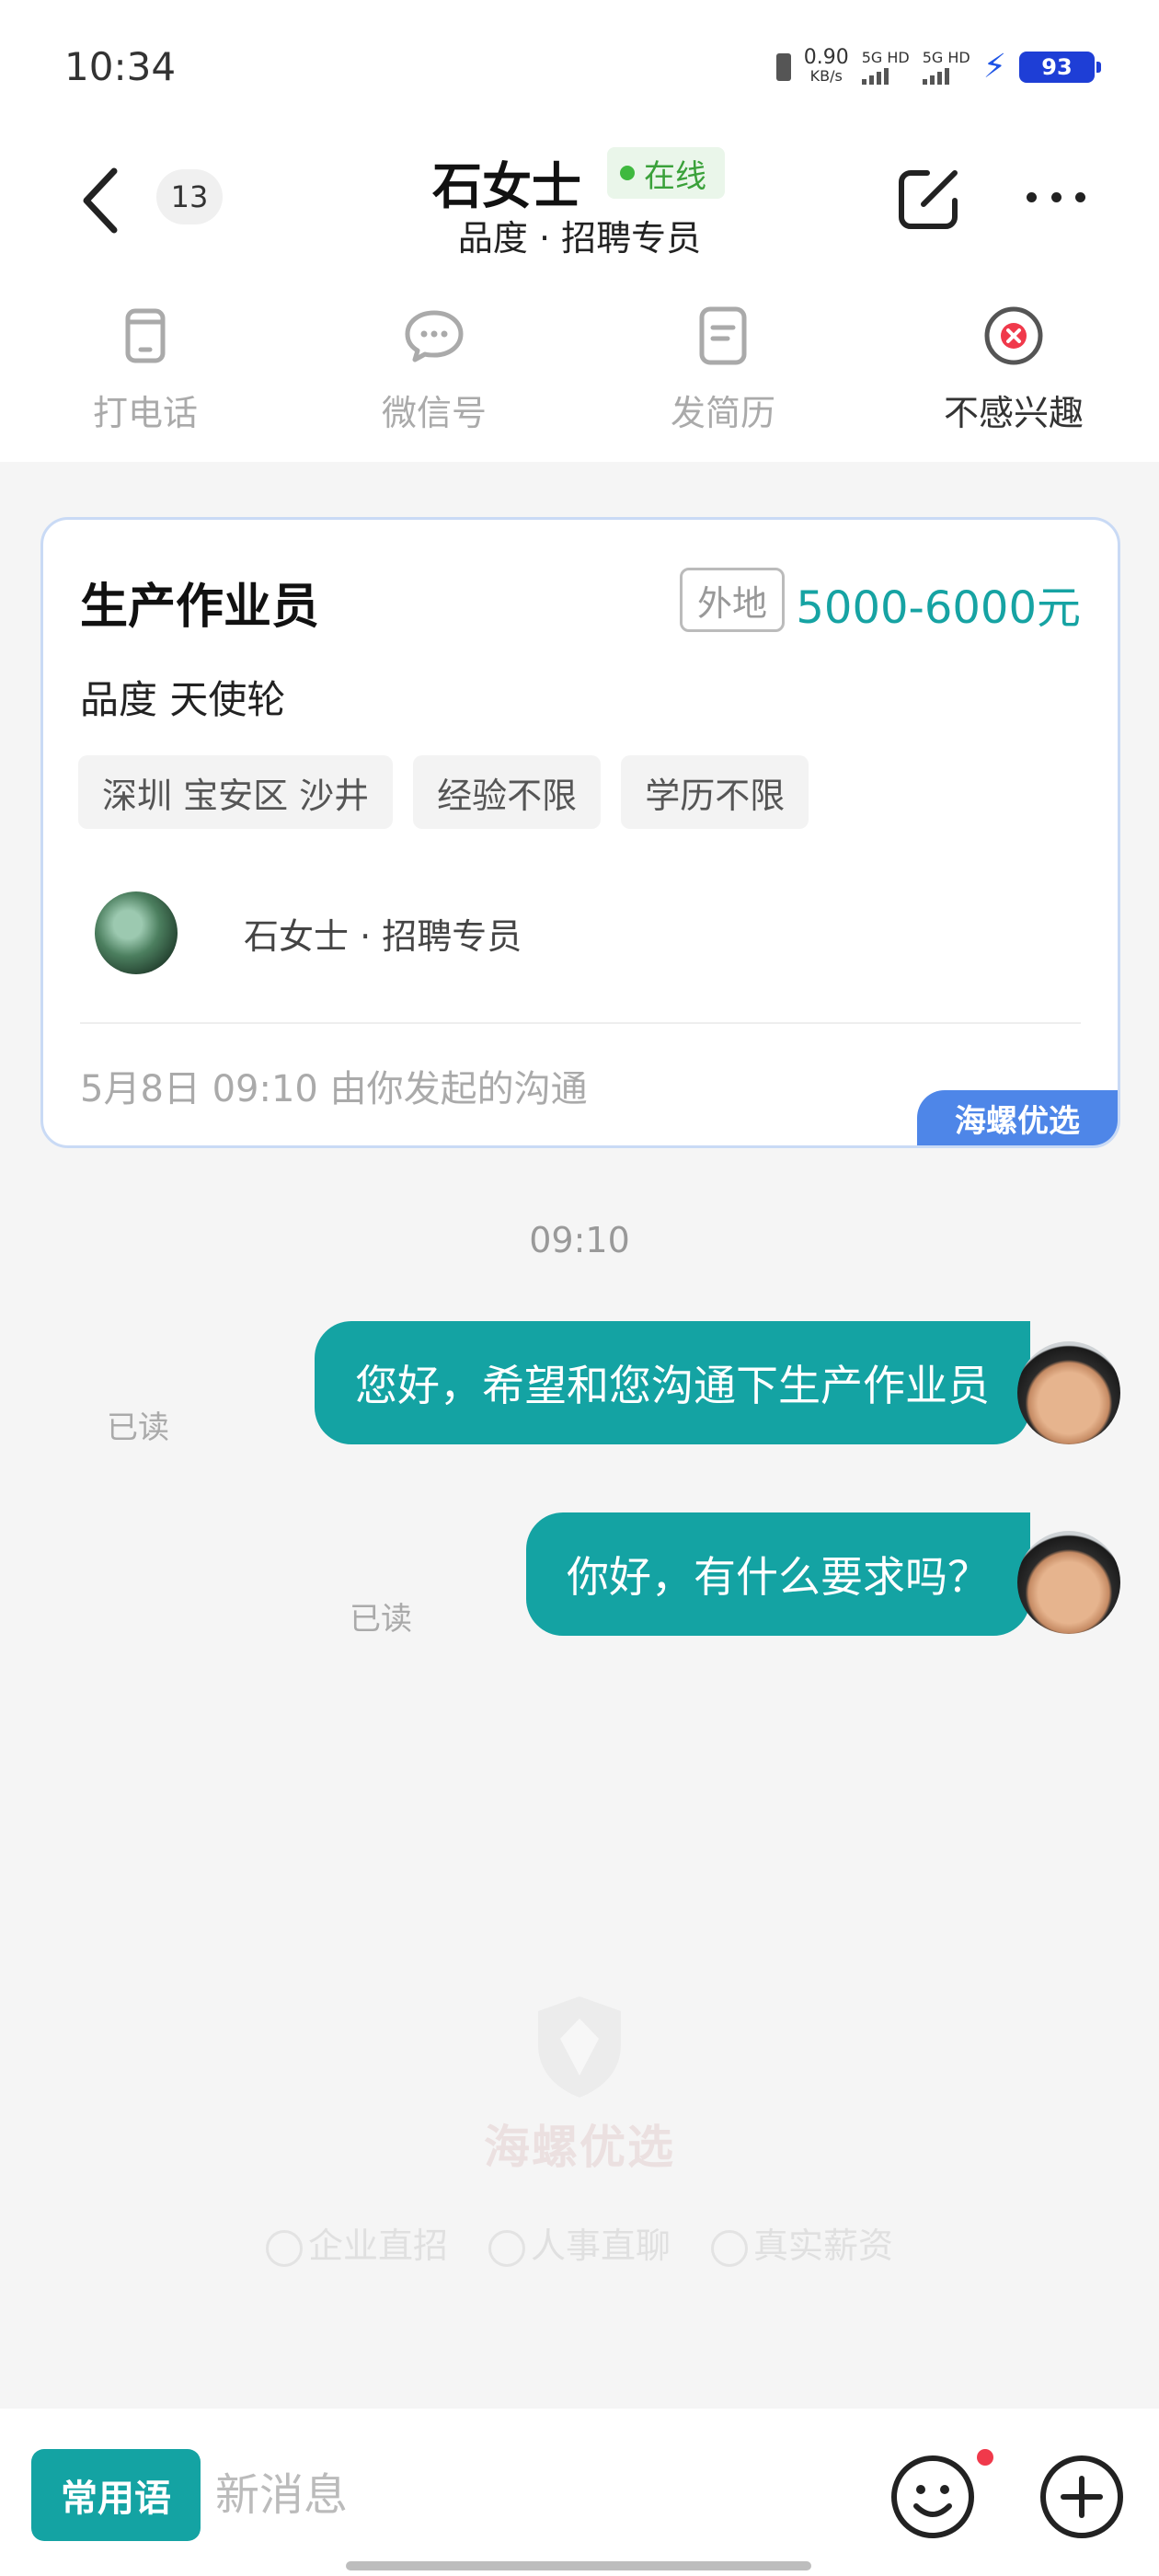  I want to click on network-speed-value: 0.90, so click(826, 57).